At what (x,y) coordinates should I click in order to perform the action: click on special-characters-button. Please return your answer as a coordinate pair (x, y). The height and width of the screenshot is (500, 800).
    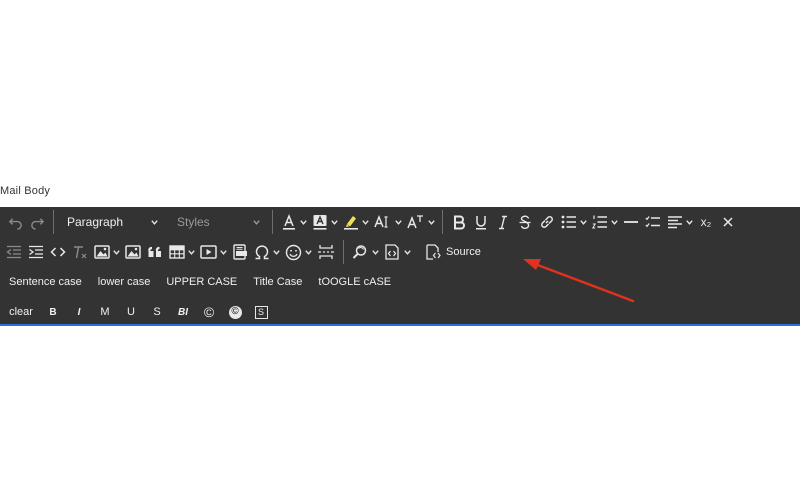
    Looking at the image, I should click on (262, 252).